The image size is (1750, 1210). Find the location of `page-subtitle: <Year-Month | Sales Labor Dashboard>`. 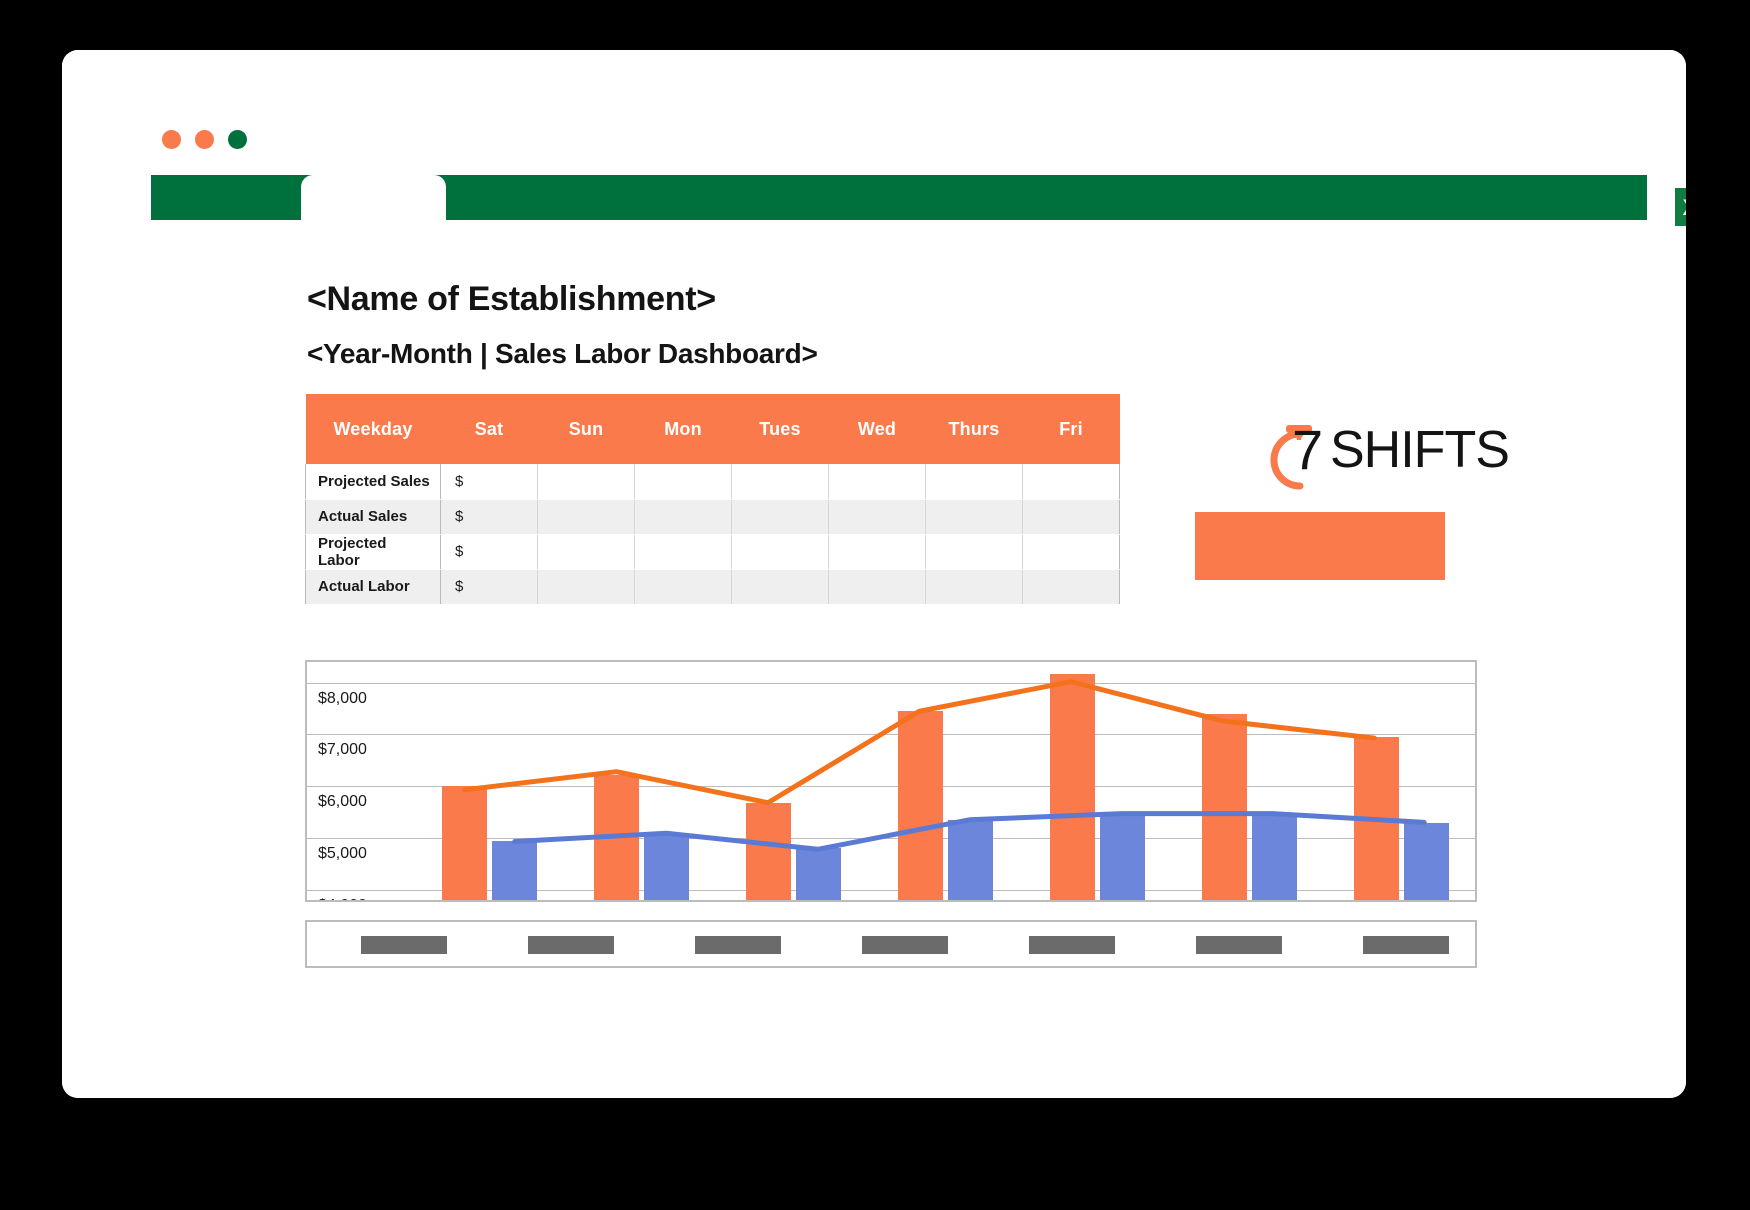

page-subtitle: <Year-Month | Sales Labor Dashboard> is located at coordinates (562, 353).